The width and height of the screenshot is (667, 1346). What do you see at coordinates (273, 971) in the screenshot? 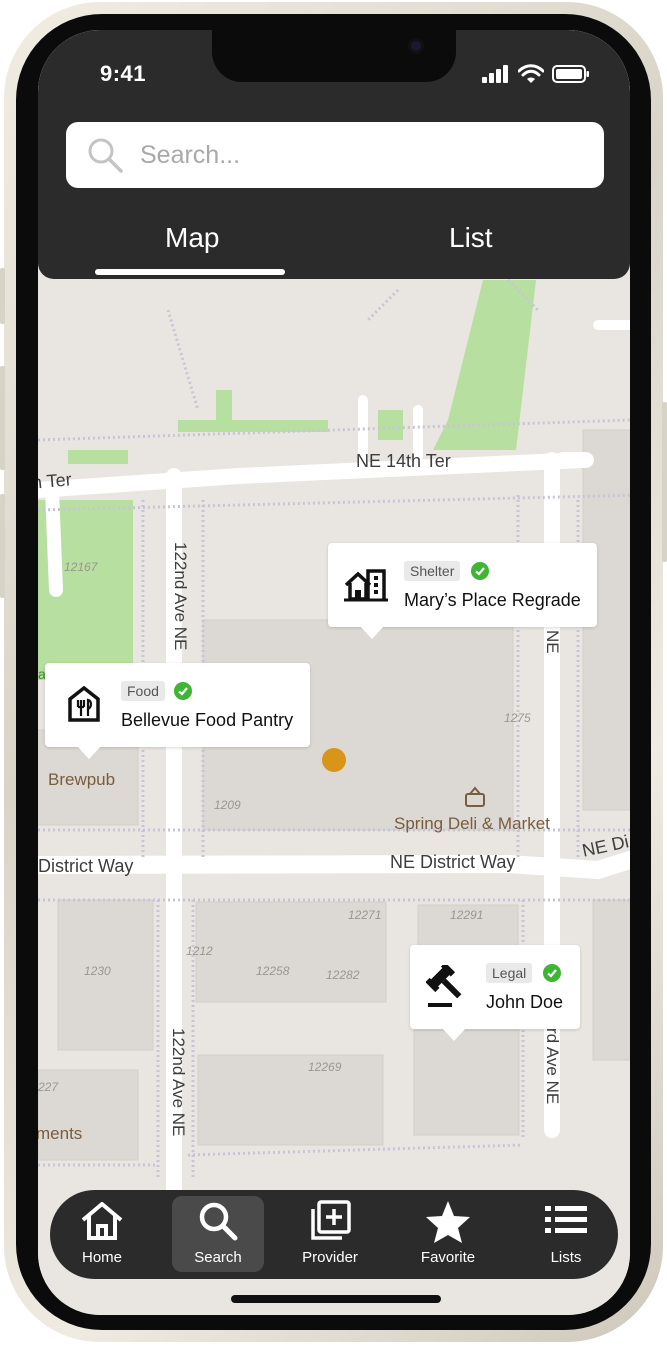
I see `building-number: 12258` at bounding box center [273, 971].